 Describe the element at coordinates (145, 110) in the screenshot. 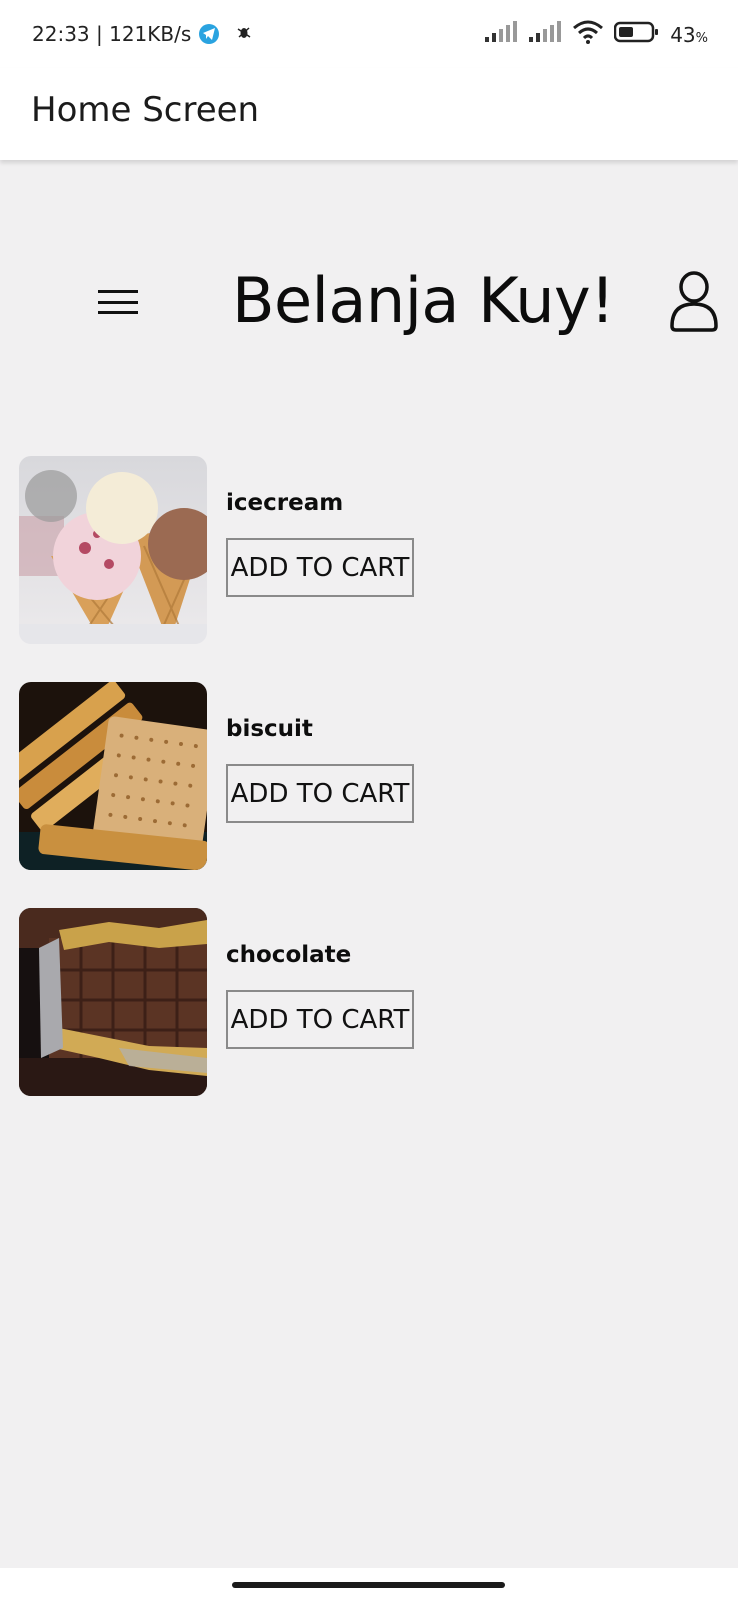

I see `app-bar-title: Home Screen` at that location.